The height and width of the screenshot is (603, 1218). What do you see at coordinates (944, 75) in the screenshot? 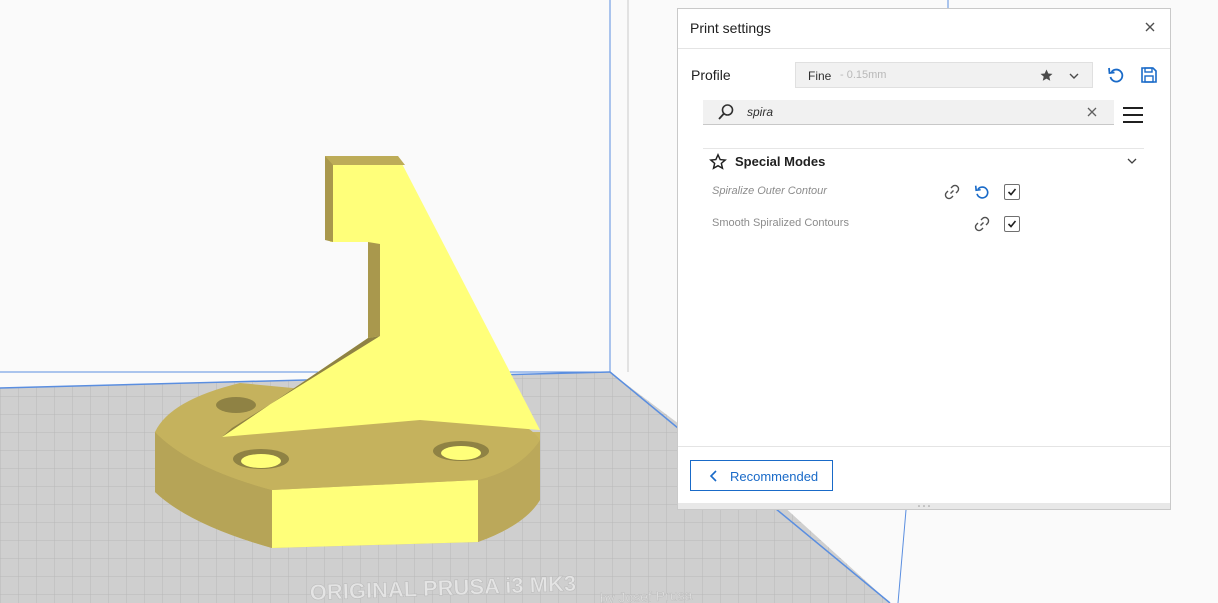
I see `profile-select: Fine - 0.15mm` at bounding box center [944, 75].